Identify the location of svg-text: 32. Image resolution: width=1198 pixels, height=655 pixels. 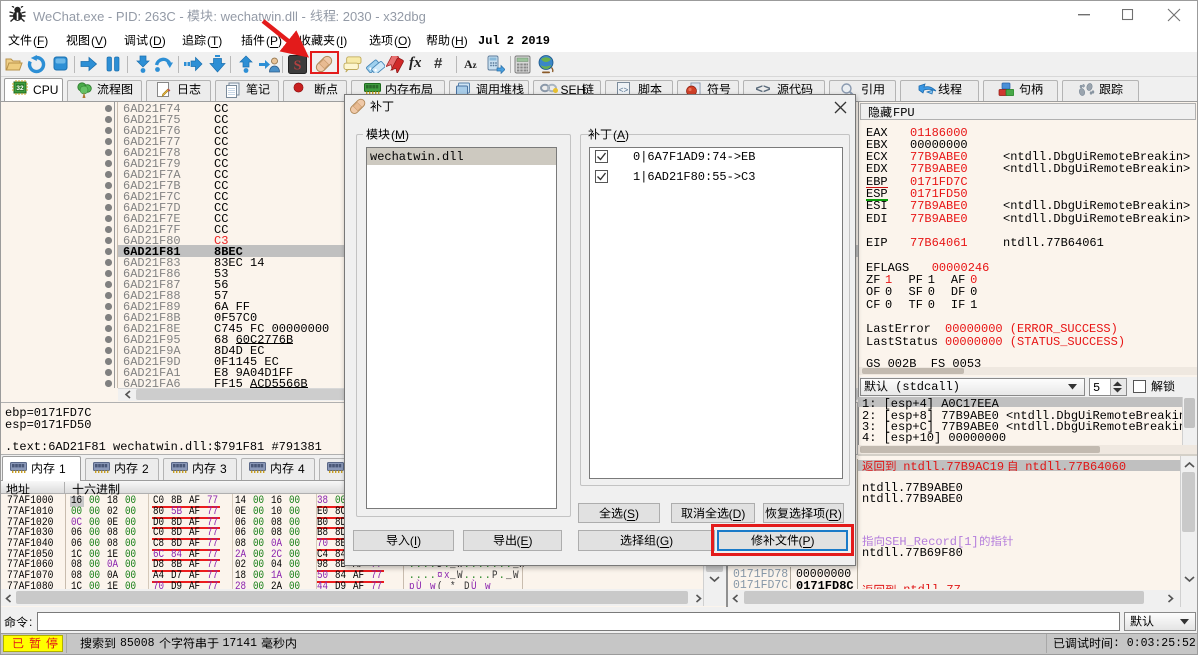
(20, 88).